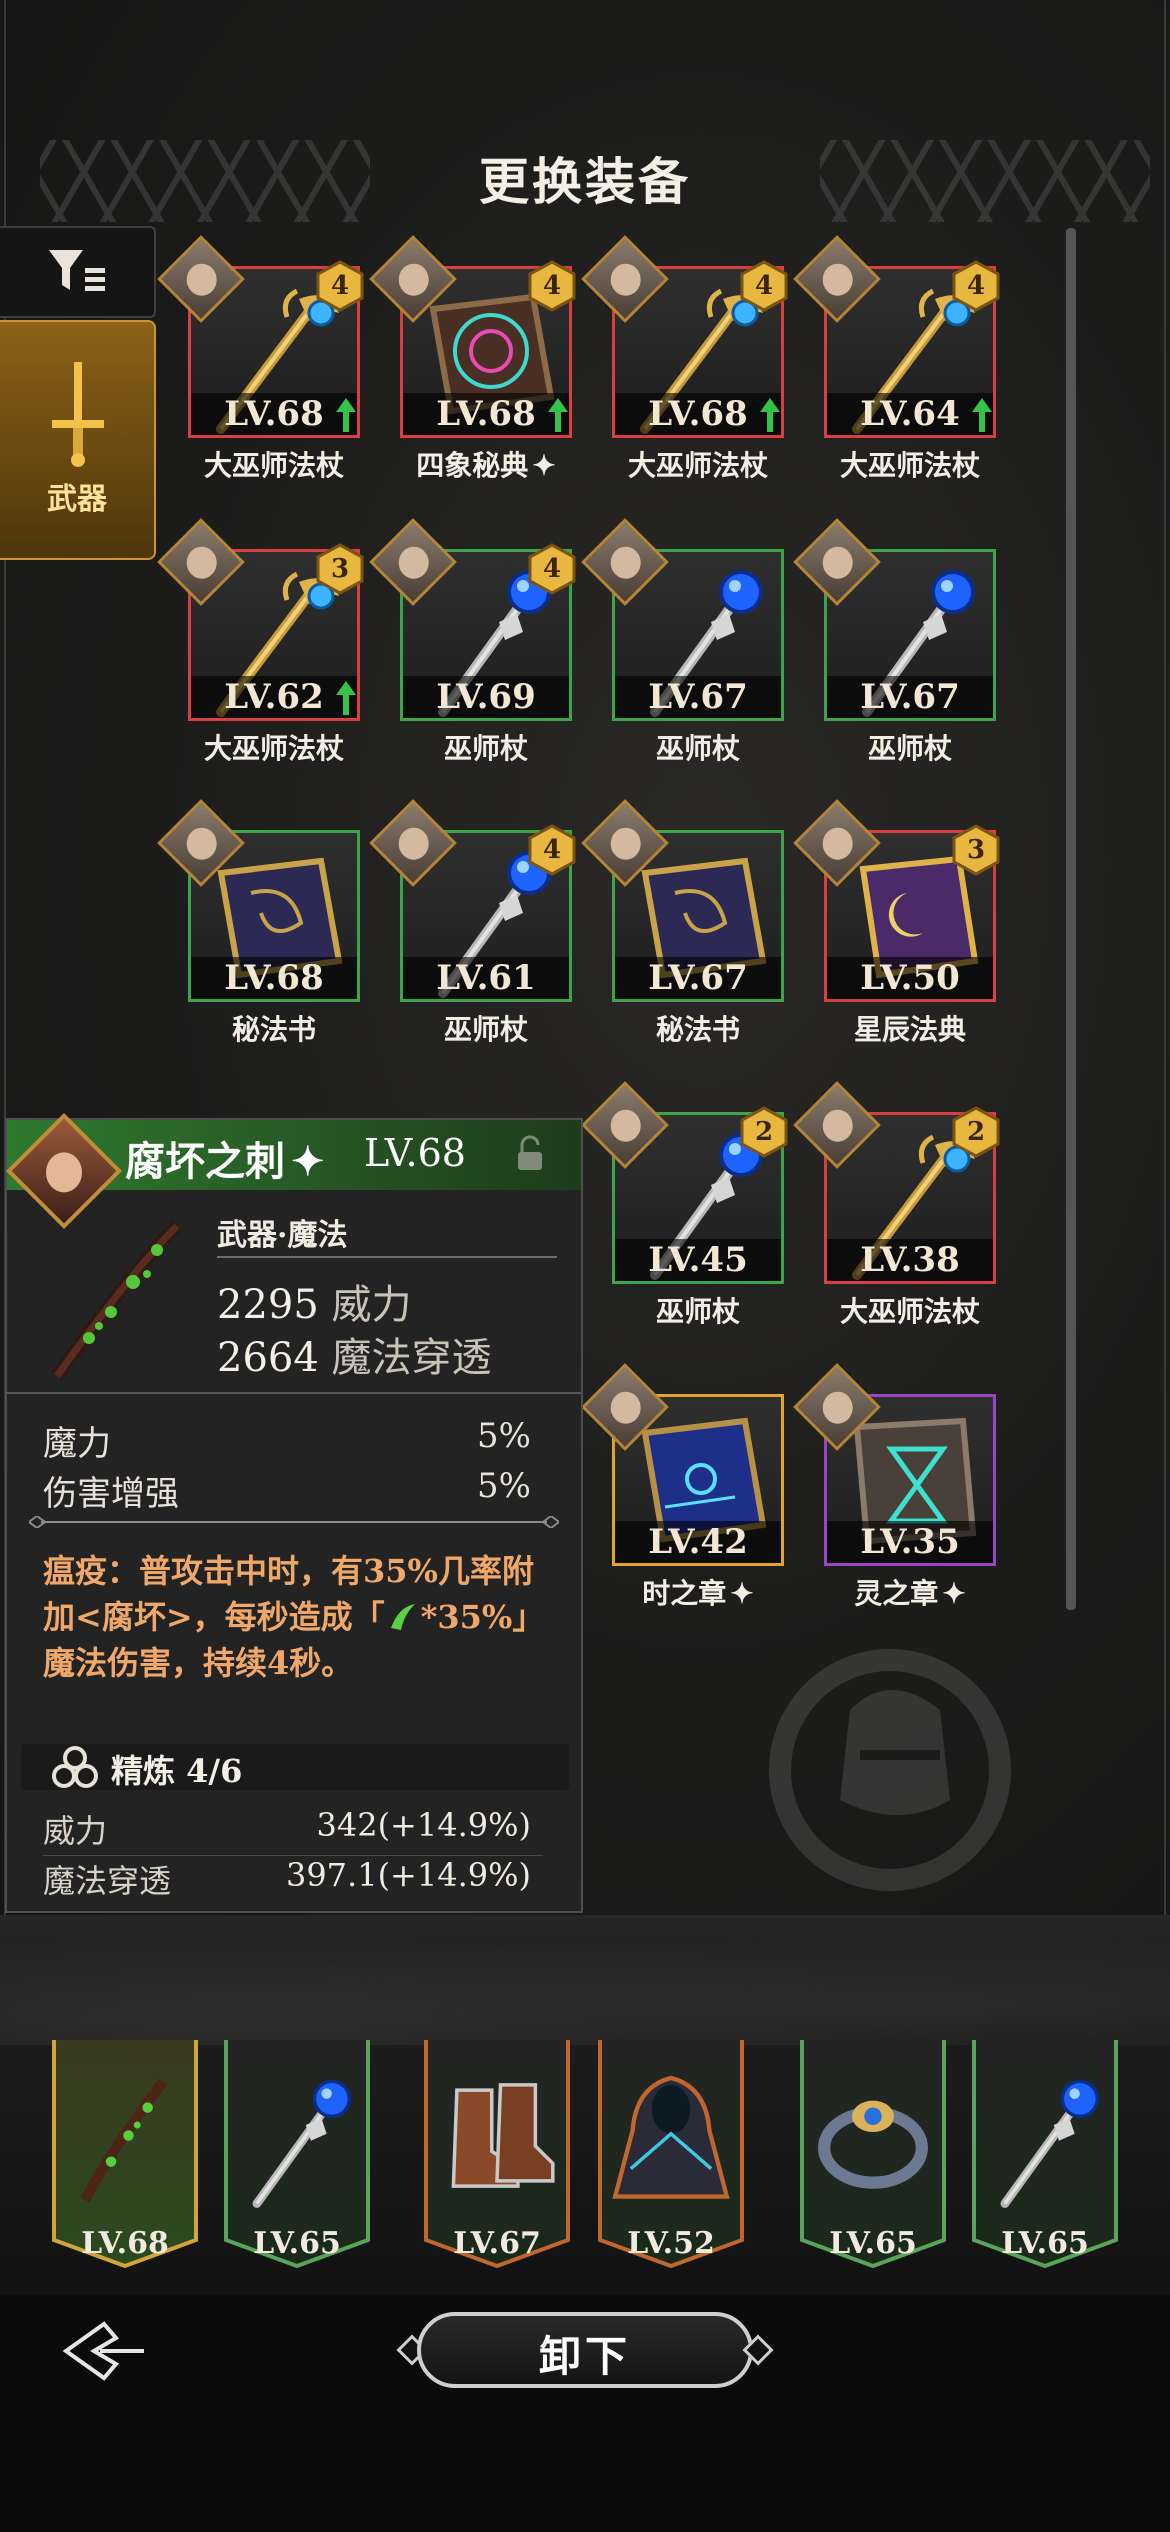  Describe the element at coordinates (682, 922) in the screenshot. I see `item-card: LV.67 秘法书` at that location.